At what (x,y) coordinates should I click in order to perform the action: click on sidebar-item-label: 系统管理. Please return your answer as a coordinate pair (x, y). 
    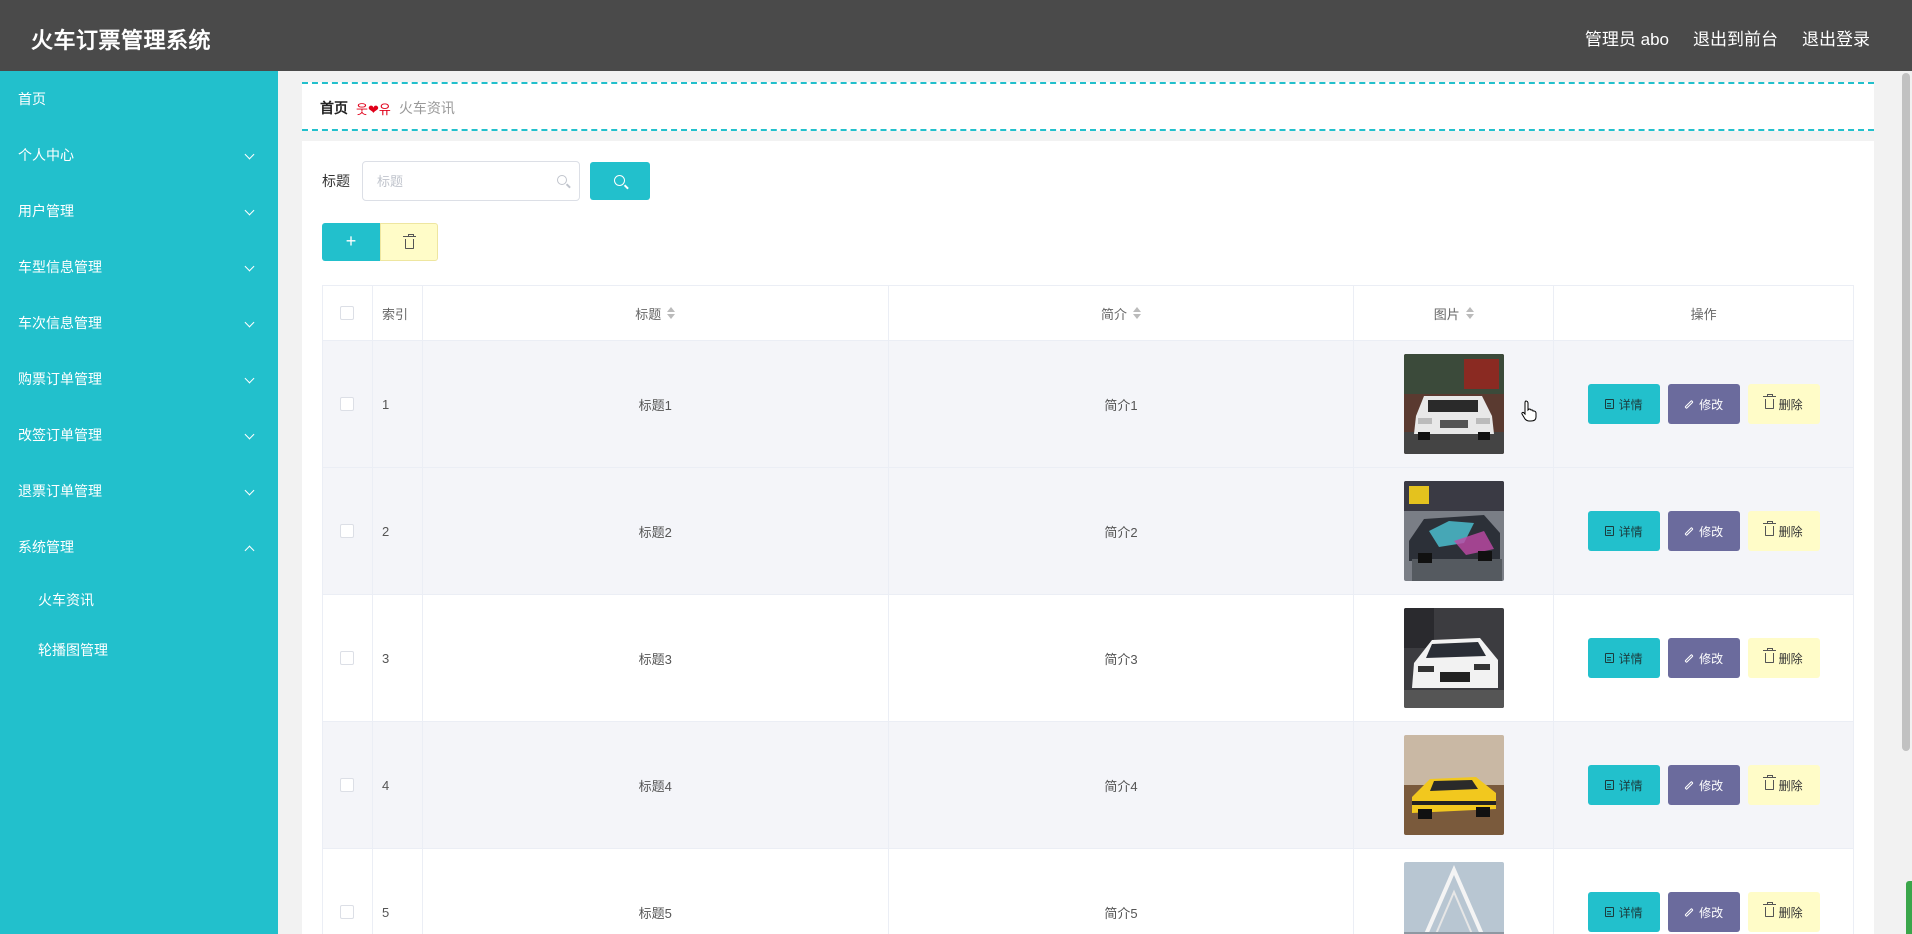
    Looking at the image, I should click on (46, 547).